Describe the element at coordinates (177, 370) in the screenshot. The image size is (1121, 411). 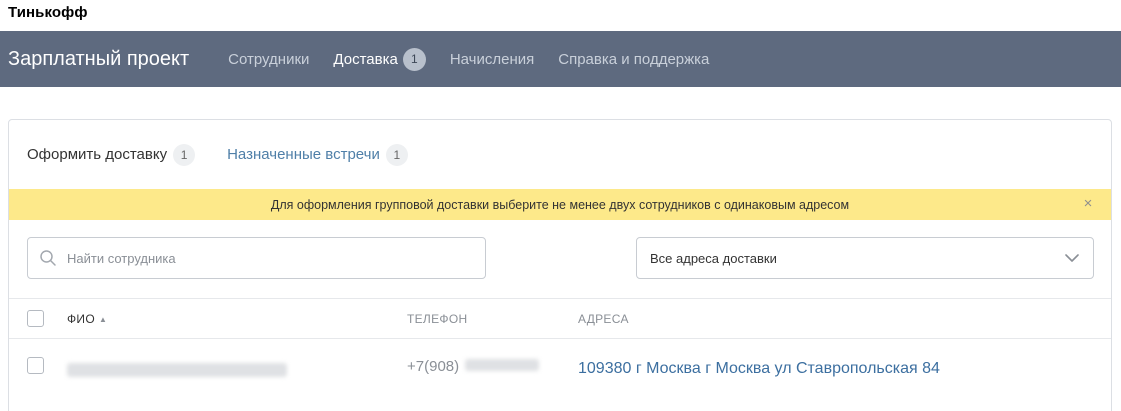
I see `employee-name-redacted` at that location.